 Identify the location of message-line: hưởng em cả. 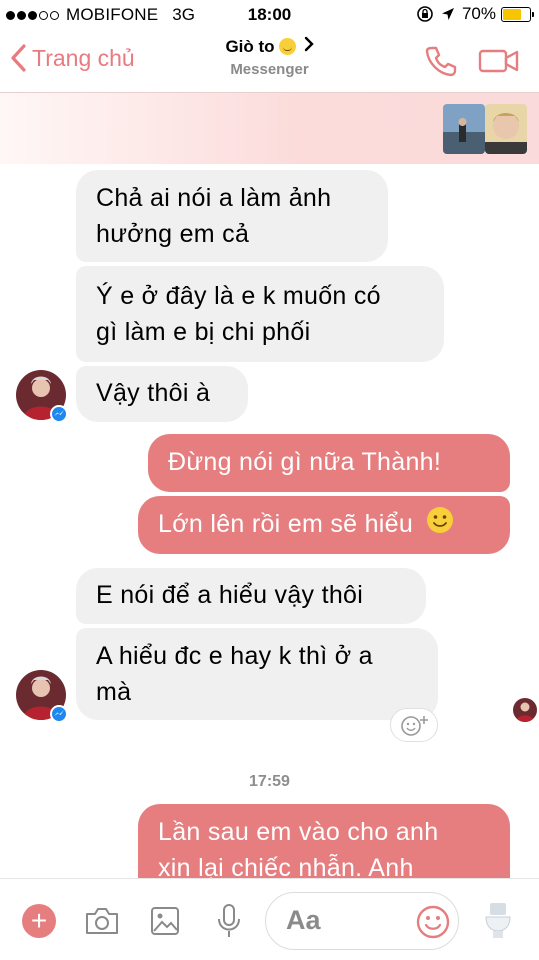
(173, 234).